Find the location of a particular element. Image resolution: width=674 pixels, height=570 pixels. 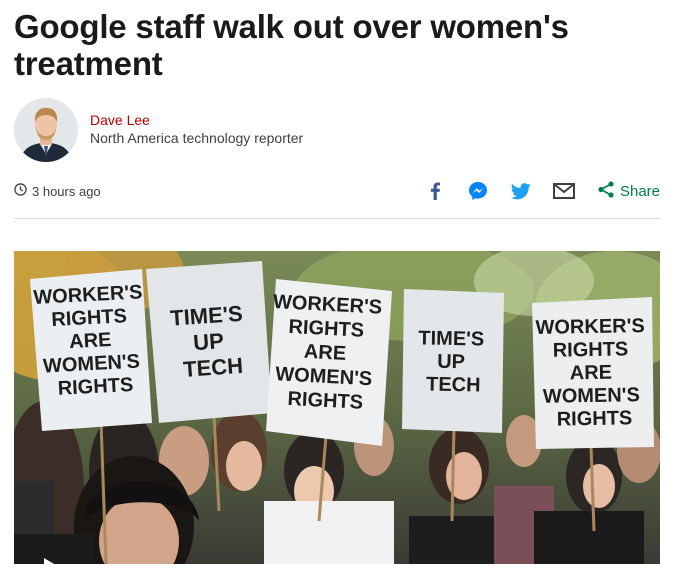

sign-3: WORKER'S RIGHTS ARE WOMEN'S RIGHTS is located at coordinates (329, 362).